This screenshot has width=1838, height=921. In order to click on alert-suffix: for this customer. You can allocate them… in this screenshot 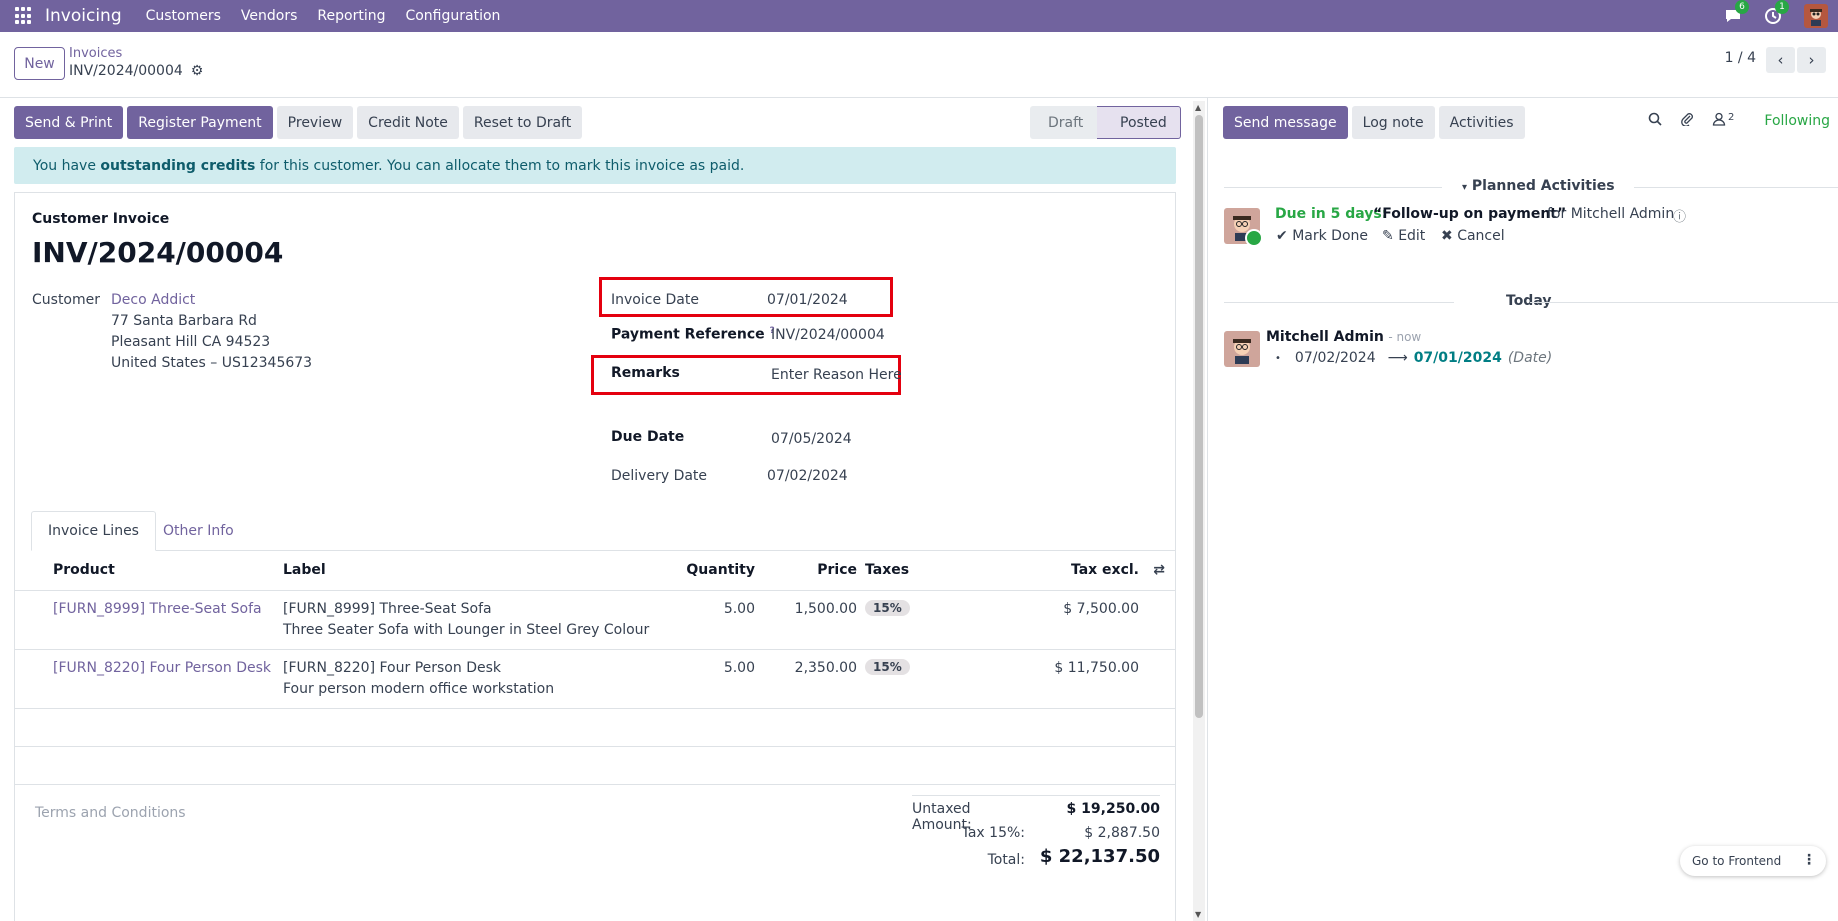, I will do `click(500, 165)`.